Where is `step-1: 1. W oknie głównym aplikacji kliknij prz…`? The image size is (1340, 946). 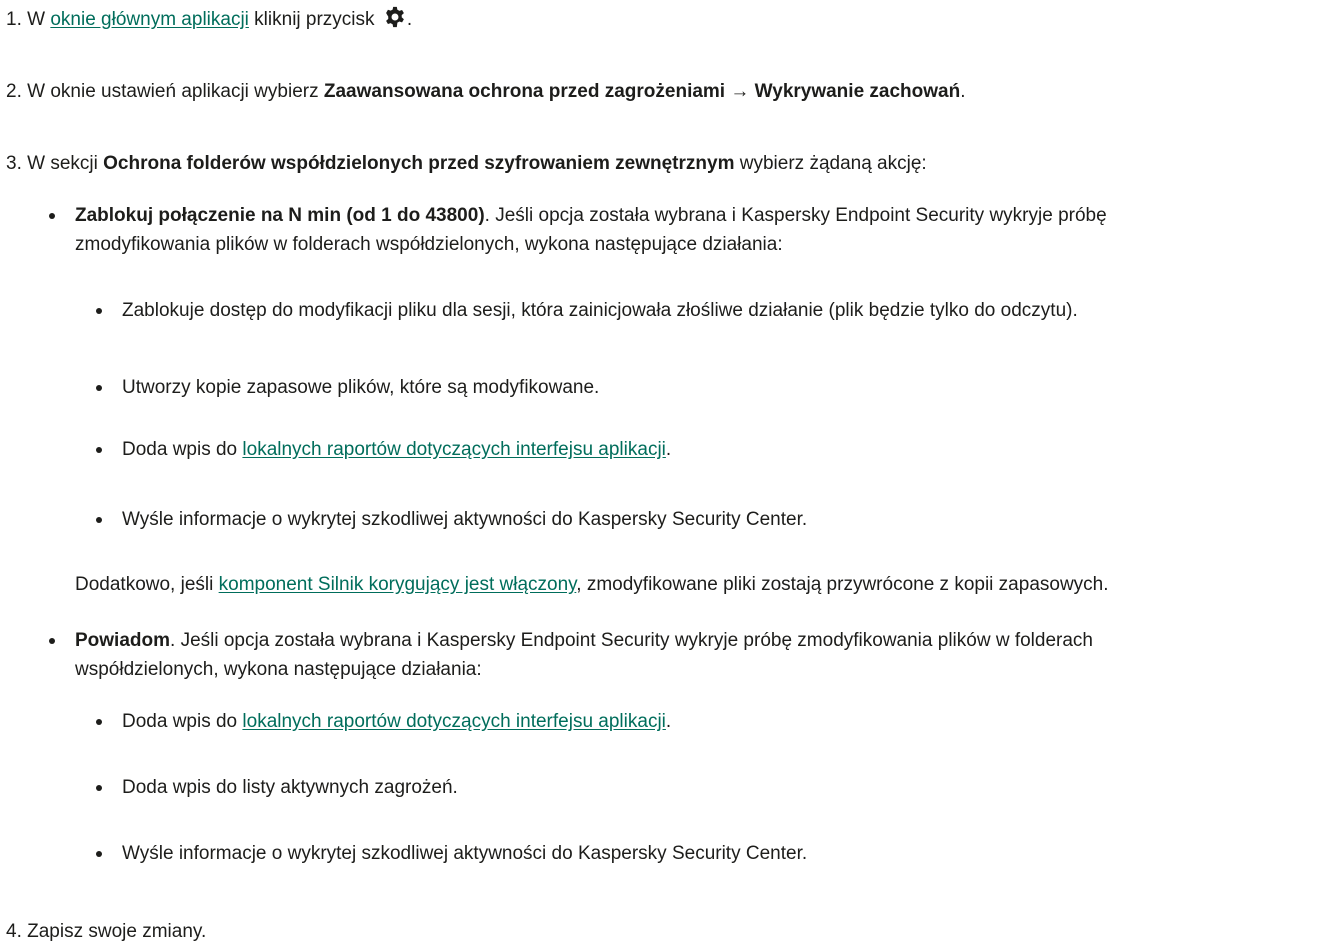 step-1: 1. W oknie głównym aplikacji kliknij prz… is located at coordinates (209, 21).